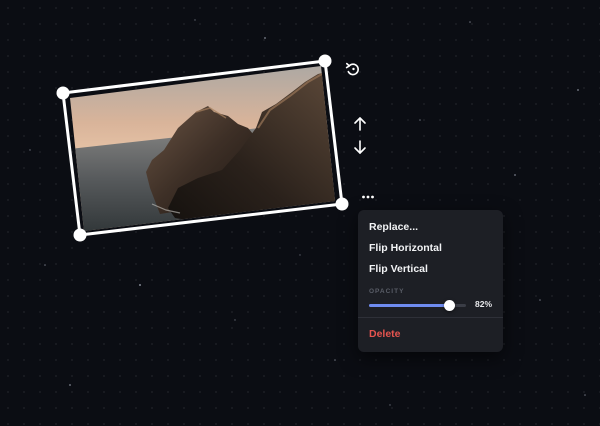 This screenshot has width=600, height=426. What do you see at coordinates (63, 93) in the screenshot?
I see `resize-handle-top-left` at bounding box center [63, 93].